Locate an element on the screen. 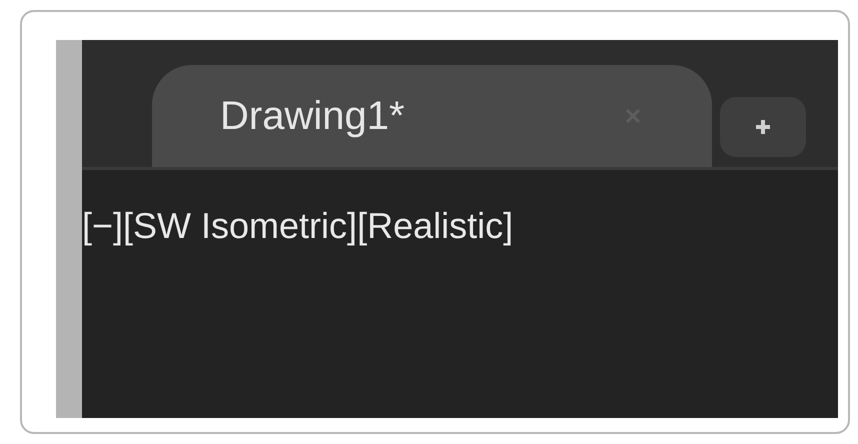 This screenshot has width=858, height=444. viewport-control: [Realistic] is located at coordinates (435, 226).